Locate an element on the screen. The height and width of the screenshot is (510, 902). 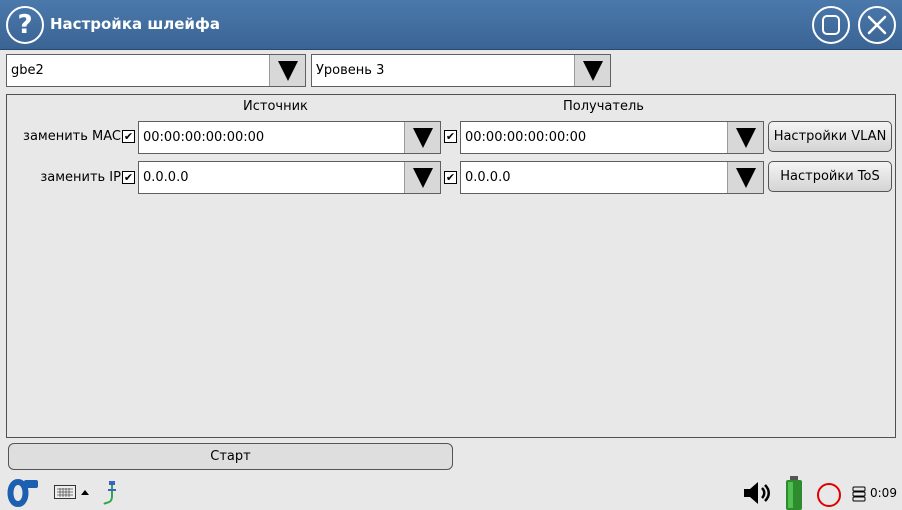
dest-header: Получатель is located at coordinates (603, 106).